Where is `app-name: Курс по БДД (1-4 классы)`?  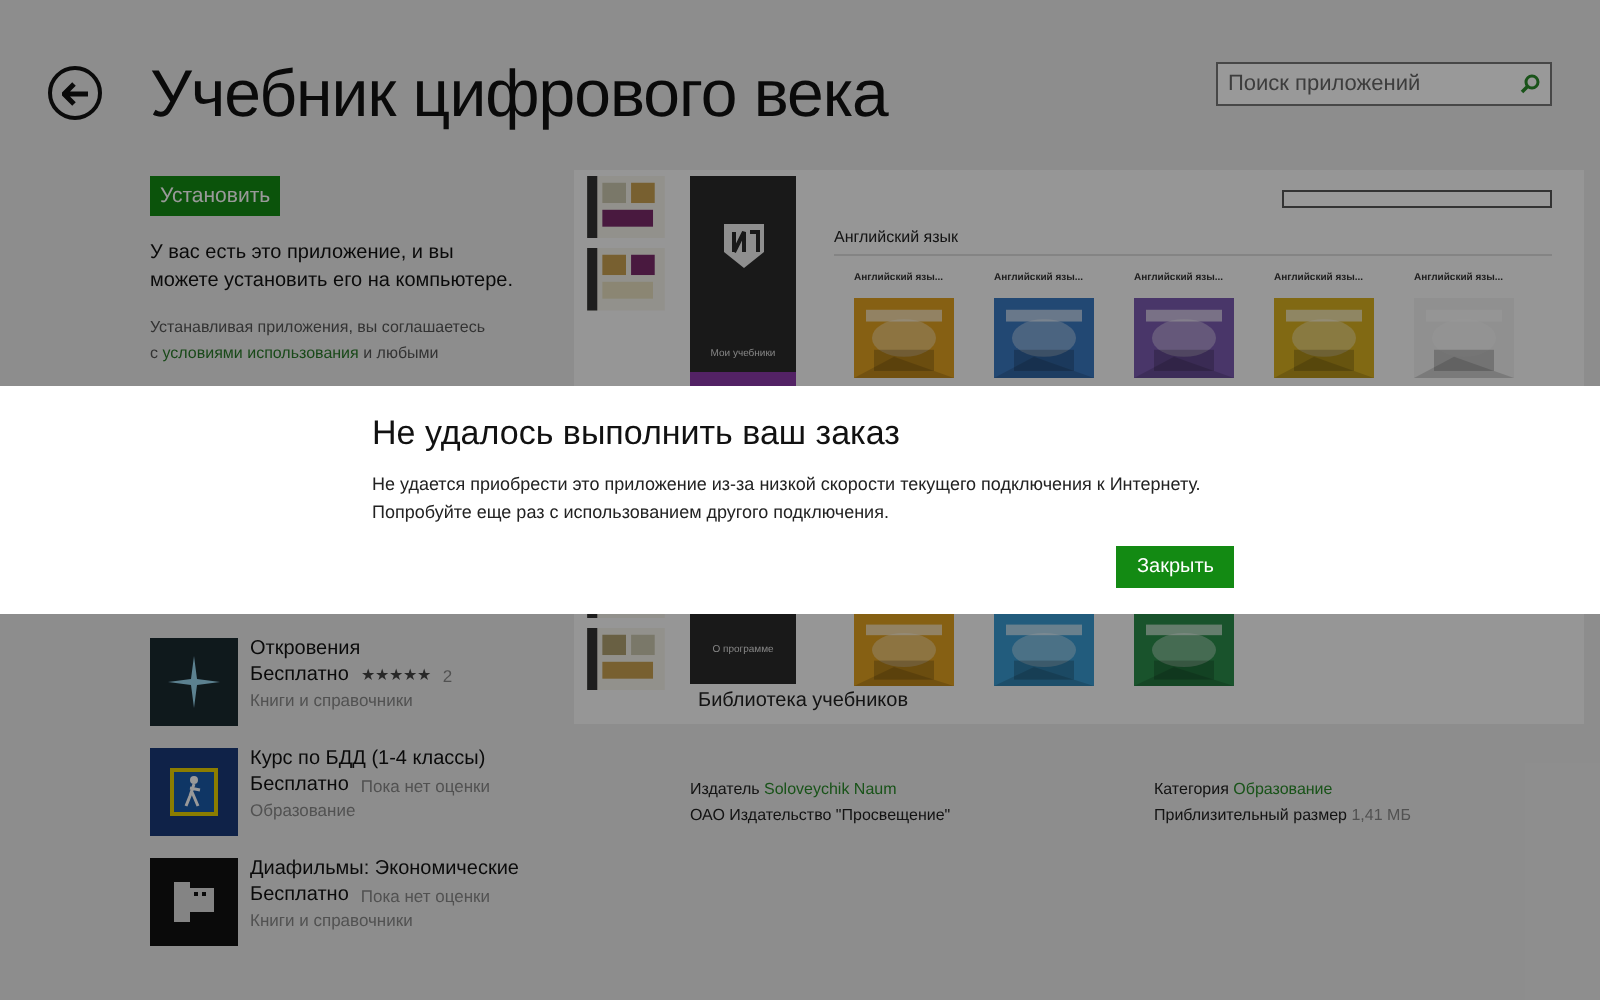
app-name: Курс по БДД (1-4 классы) is located at coordinates (370, 760).